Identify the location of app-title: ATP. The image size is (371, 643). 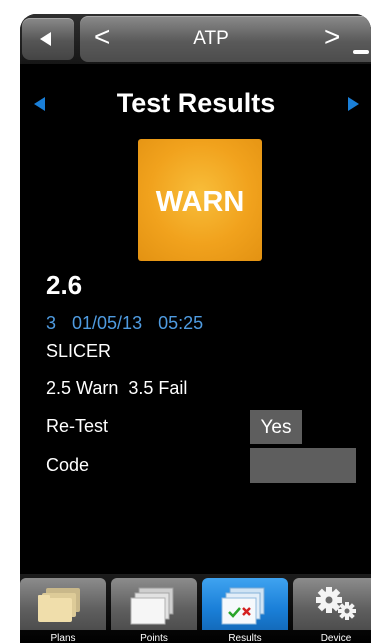
(211, 38).